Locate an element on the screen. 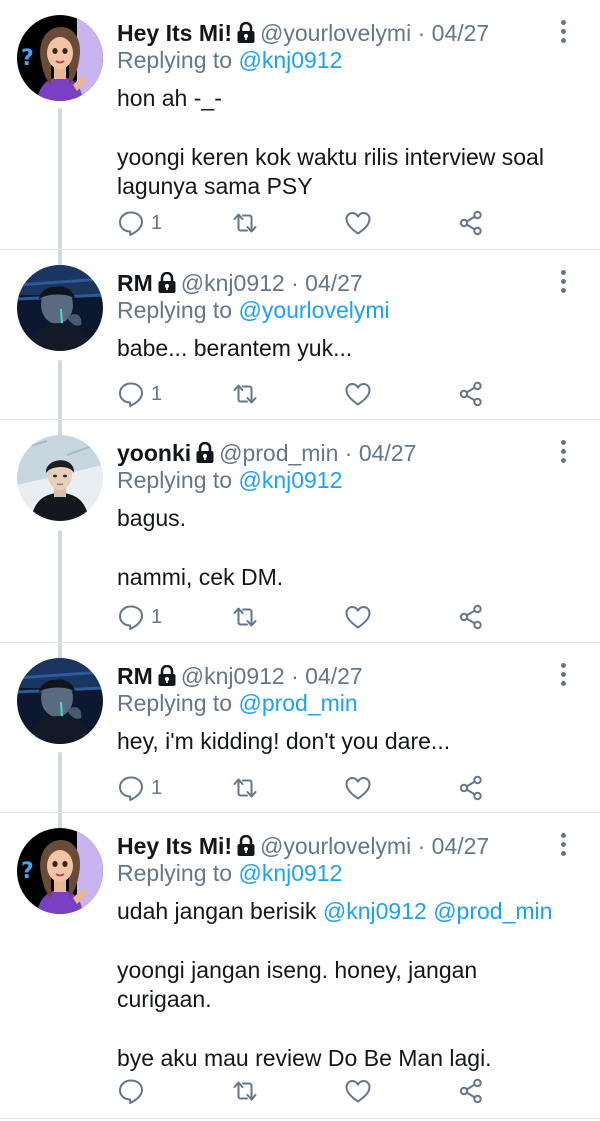 The image size is (600, 1121). tweet-paragraph: bagus. is located at coordinates (152, 518).